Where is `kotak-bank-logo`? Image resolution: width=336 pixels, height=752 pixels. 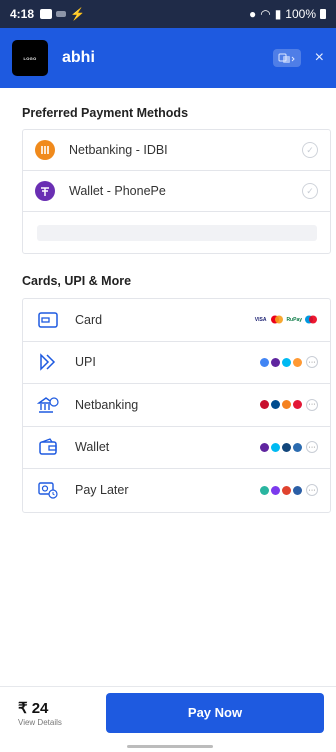
kotak-bank-logo is located at coordinates (297, 405).